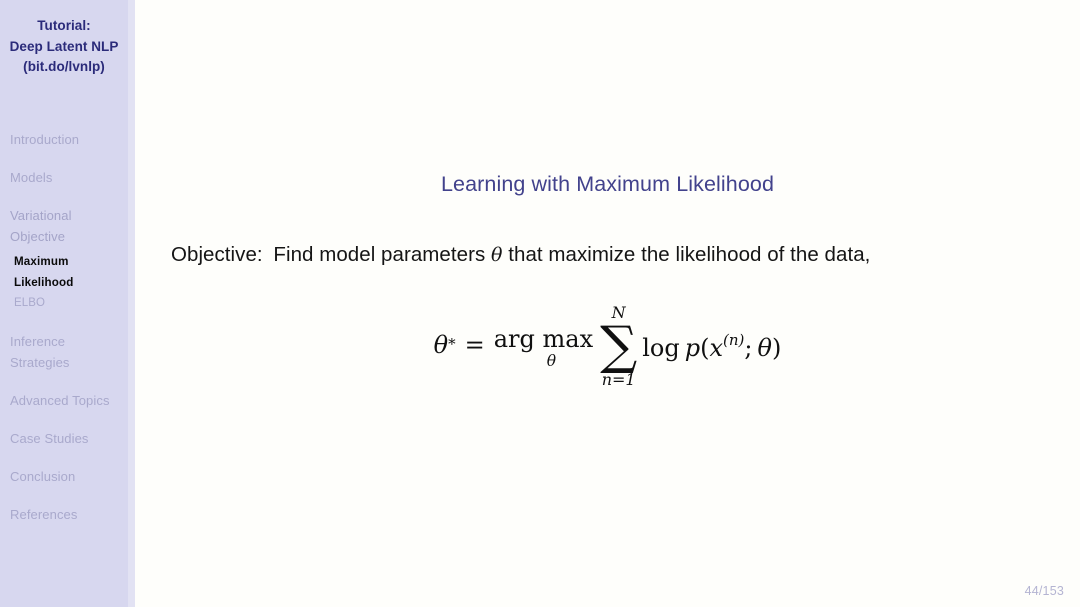 The height and width of the screenshot is (607, 1080). What do you see at coordinates (734, 339) in the screenshot?
I see `equation-variable-superscript: (n)` at bounding box center [734, 339].